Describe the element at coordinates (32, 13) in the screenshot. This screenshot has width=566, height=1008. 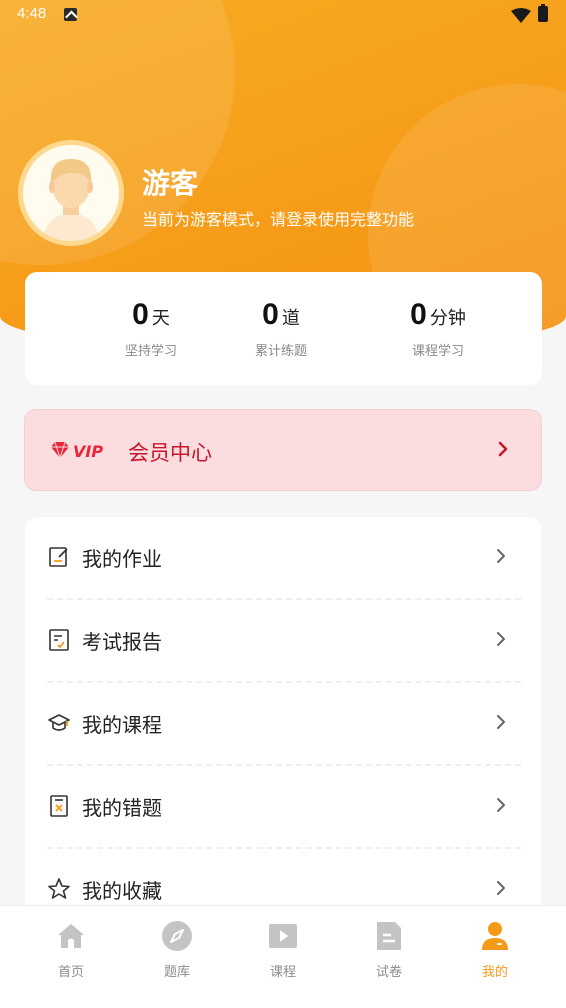
I see `status-time: 4:48` at that location.